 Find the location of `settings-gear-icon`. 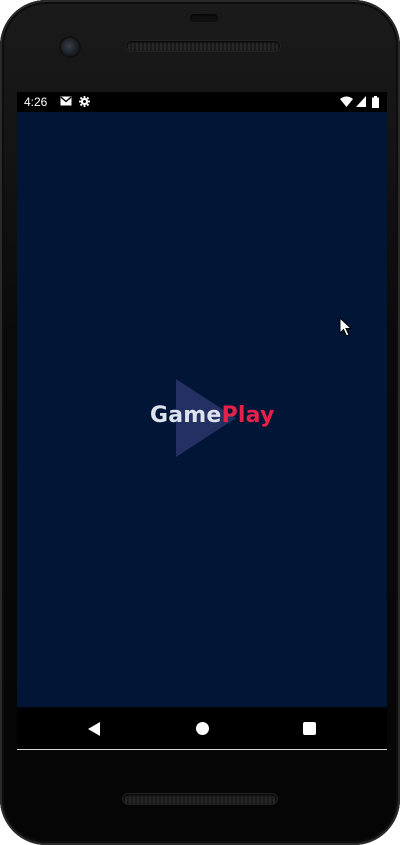

settings-gear-icon is located at coordinates (84, 103).